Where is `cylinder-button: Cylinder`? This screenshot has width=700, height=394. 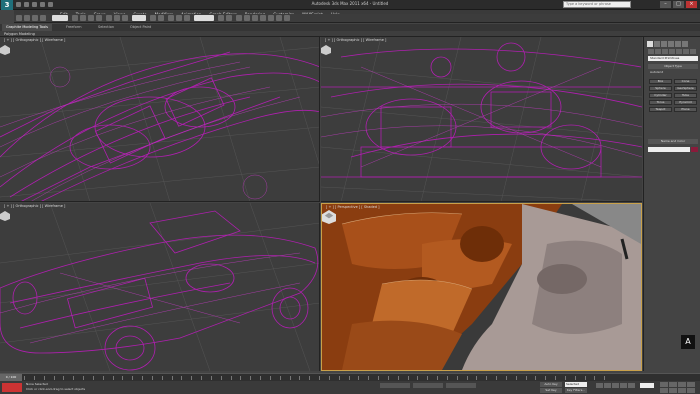
cylinder-button: Cylinder is located at coordinates (660, 95).